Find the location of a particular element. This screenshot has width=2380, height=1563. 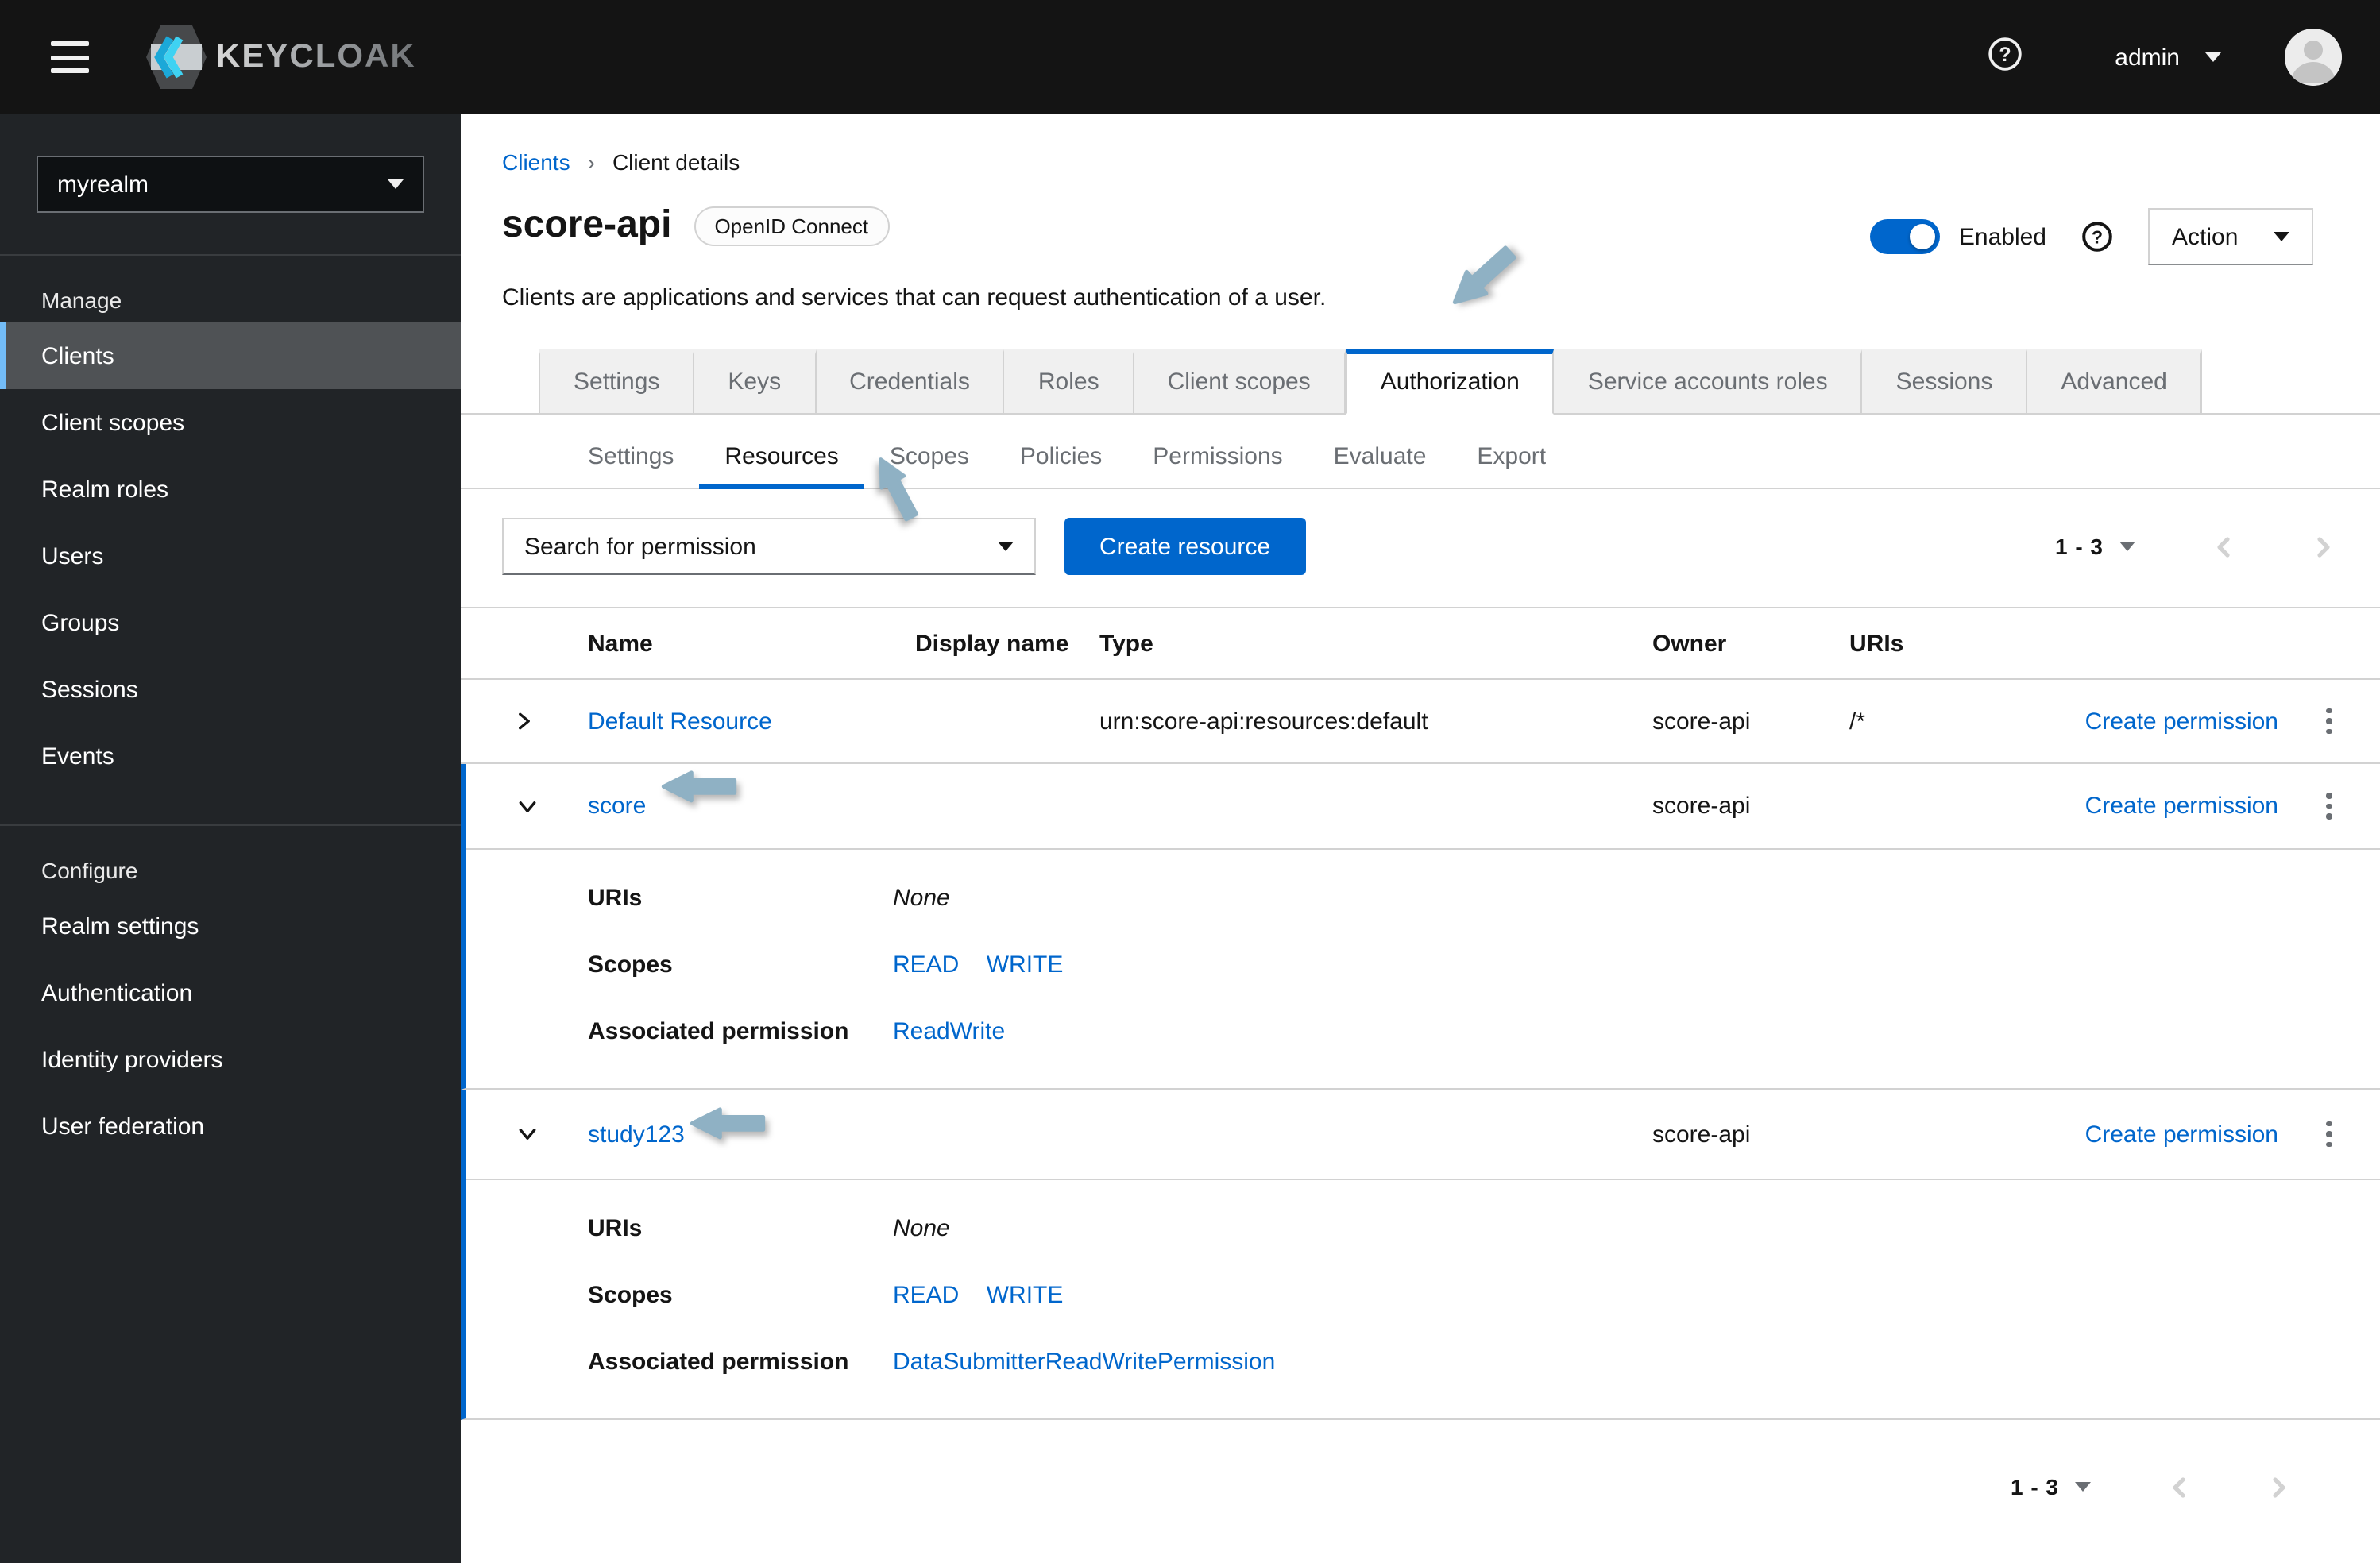

action-dropdown: Action is located at coordinates (2230, 237).